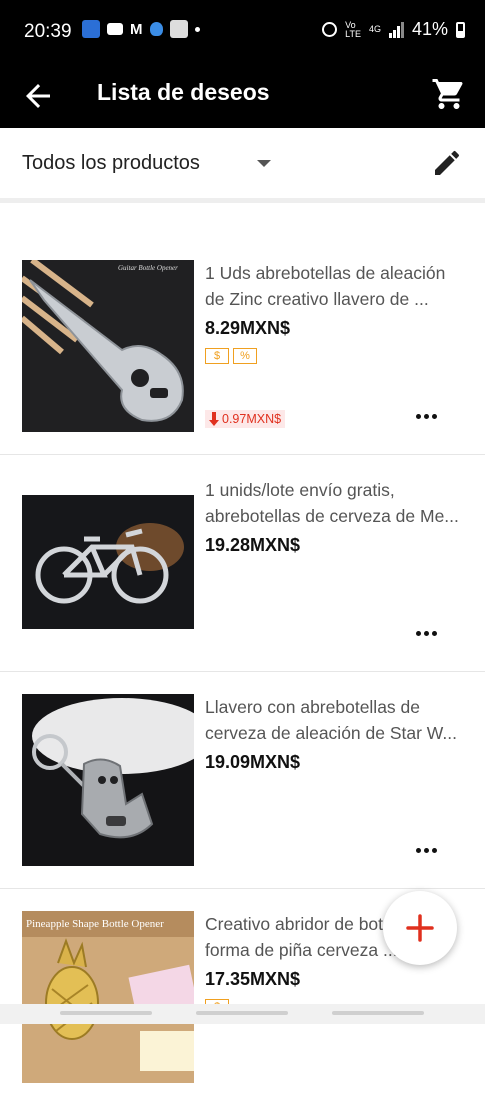 Image resolution: width=485 pixels, height=1105 pixels. Describe the element at coordinates (248, 328) in the screenshot. I see `product-price: 8.29MXN$` at that location.